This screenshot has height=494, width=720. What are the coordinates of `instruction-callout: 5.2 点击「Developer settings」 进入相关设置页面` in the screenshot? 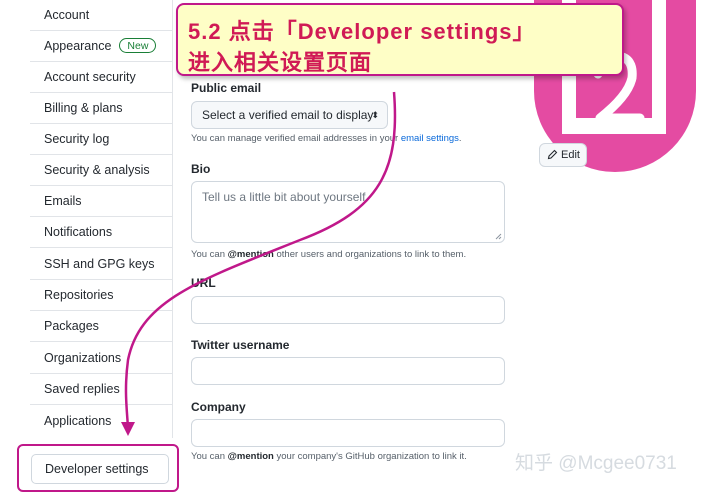 It's located at (400, 39).